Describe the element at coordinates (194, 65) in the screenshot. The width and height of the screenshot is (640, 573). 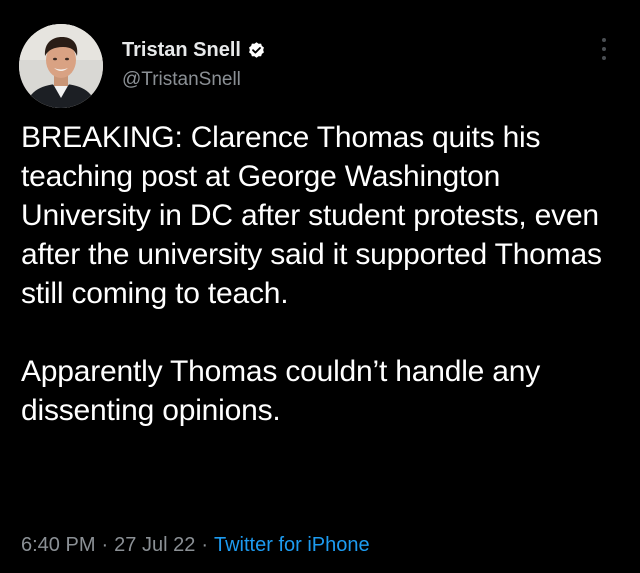
I see `author-info: Tristan Snell @TristanSnell` at that location.